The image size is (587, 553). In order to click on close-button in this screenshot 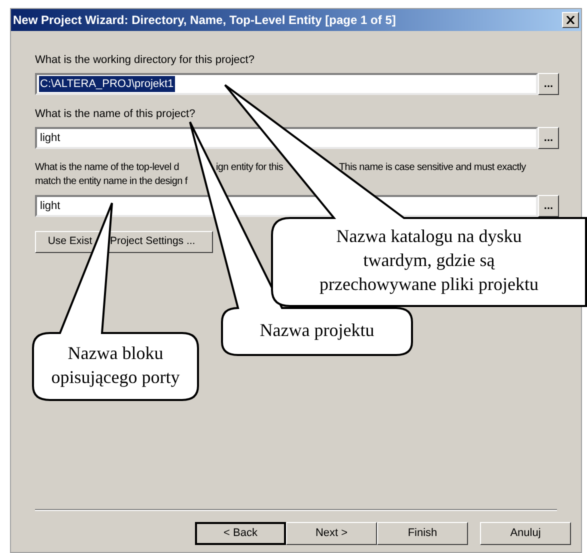, I will do `click(570, 20)`.